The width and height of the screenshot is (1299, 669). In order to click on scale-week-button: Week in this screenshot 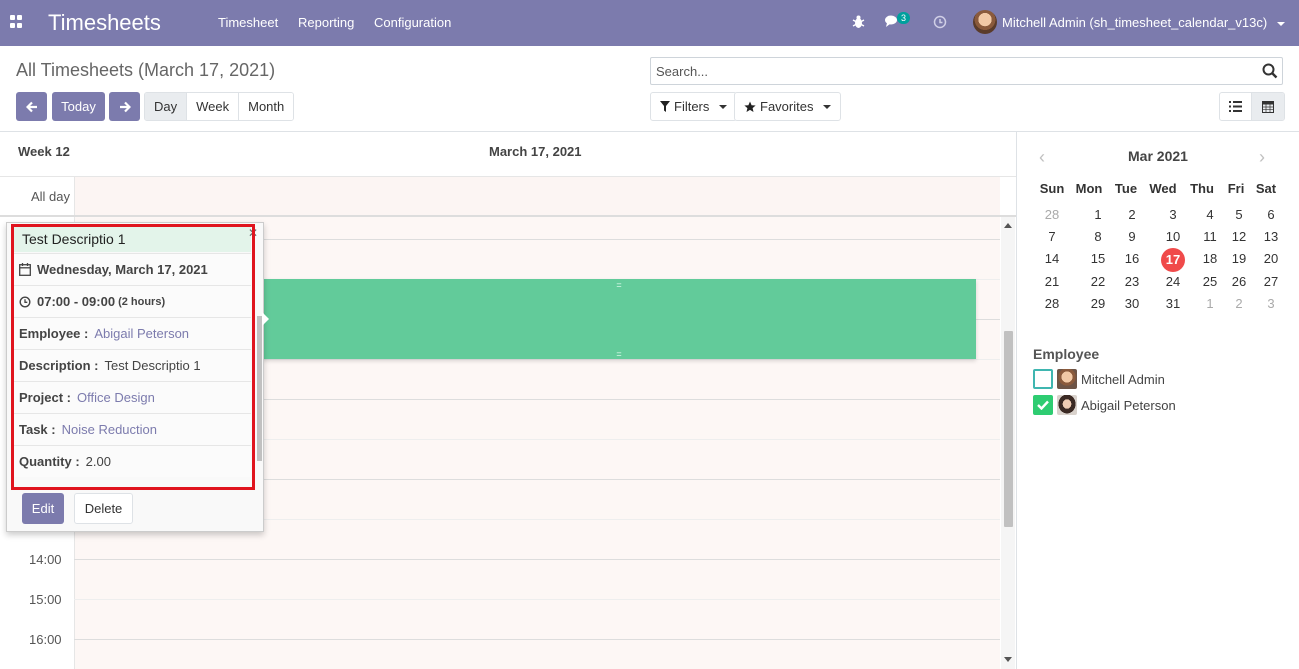, I will do `click(213, 106)`.